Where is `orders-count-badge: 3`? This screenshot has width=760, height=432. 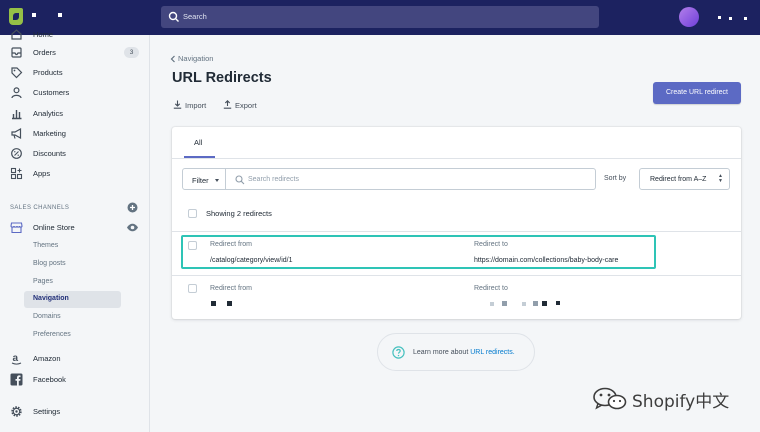 orders-count-badge: 3 is located at coordinates (131, 52).